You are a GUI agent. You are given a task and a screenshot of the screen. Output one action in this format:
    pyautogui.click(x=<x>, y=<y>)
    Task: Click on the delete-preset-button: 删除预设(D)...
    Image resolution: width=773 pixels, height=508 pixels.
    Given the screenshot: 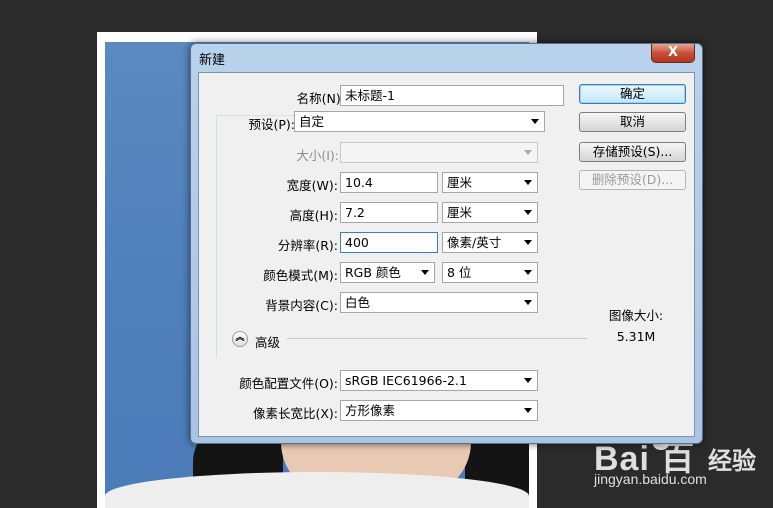 What is the action you would take?
    pyautogui.click(x=632, y=180)
    